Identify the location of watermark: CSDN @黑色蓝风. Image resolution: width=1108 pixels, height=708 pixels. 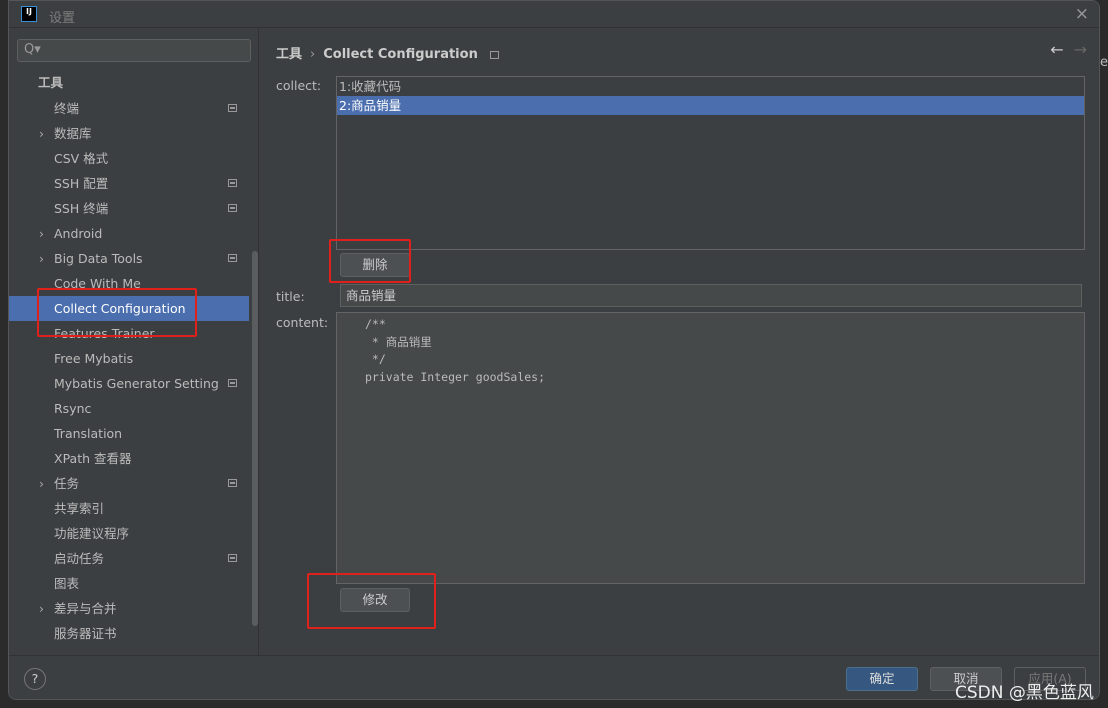
(1024, 693).